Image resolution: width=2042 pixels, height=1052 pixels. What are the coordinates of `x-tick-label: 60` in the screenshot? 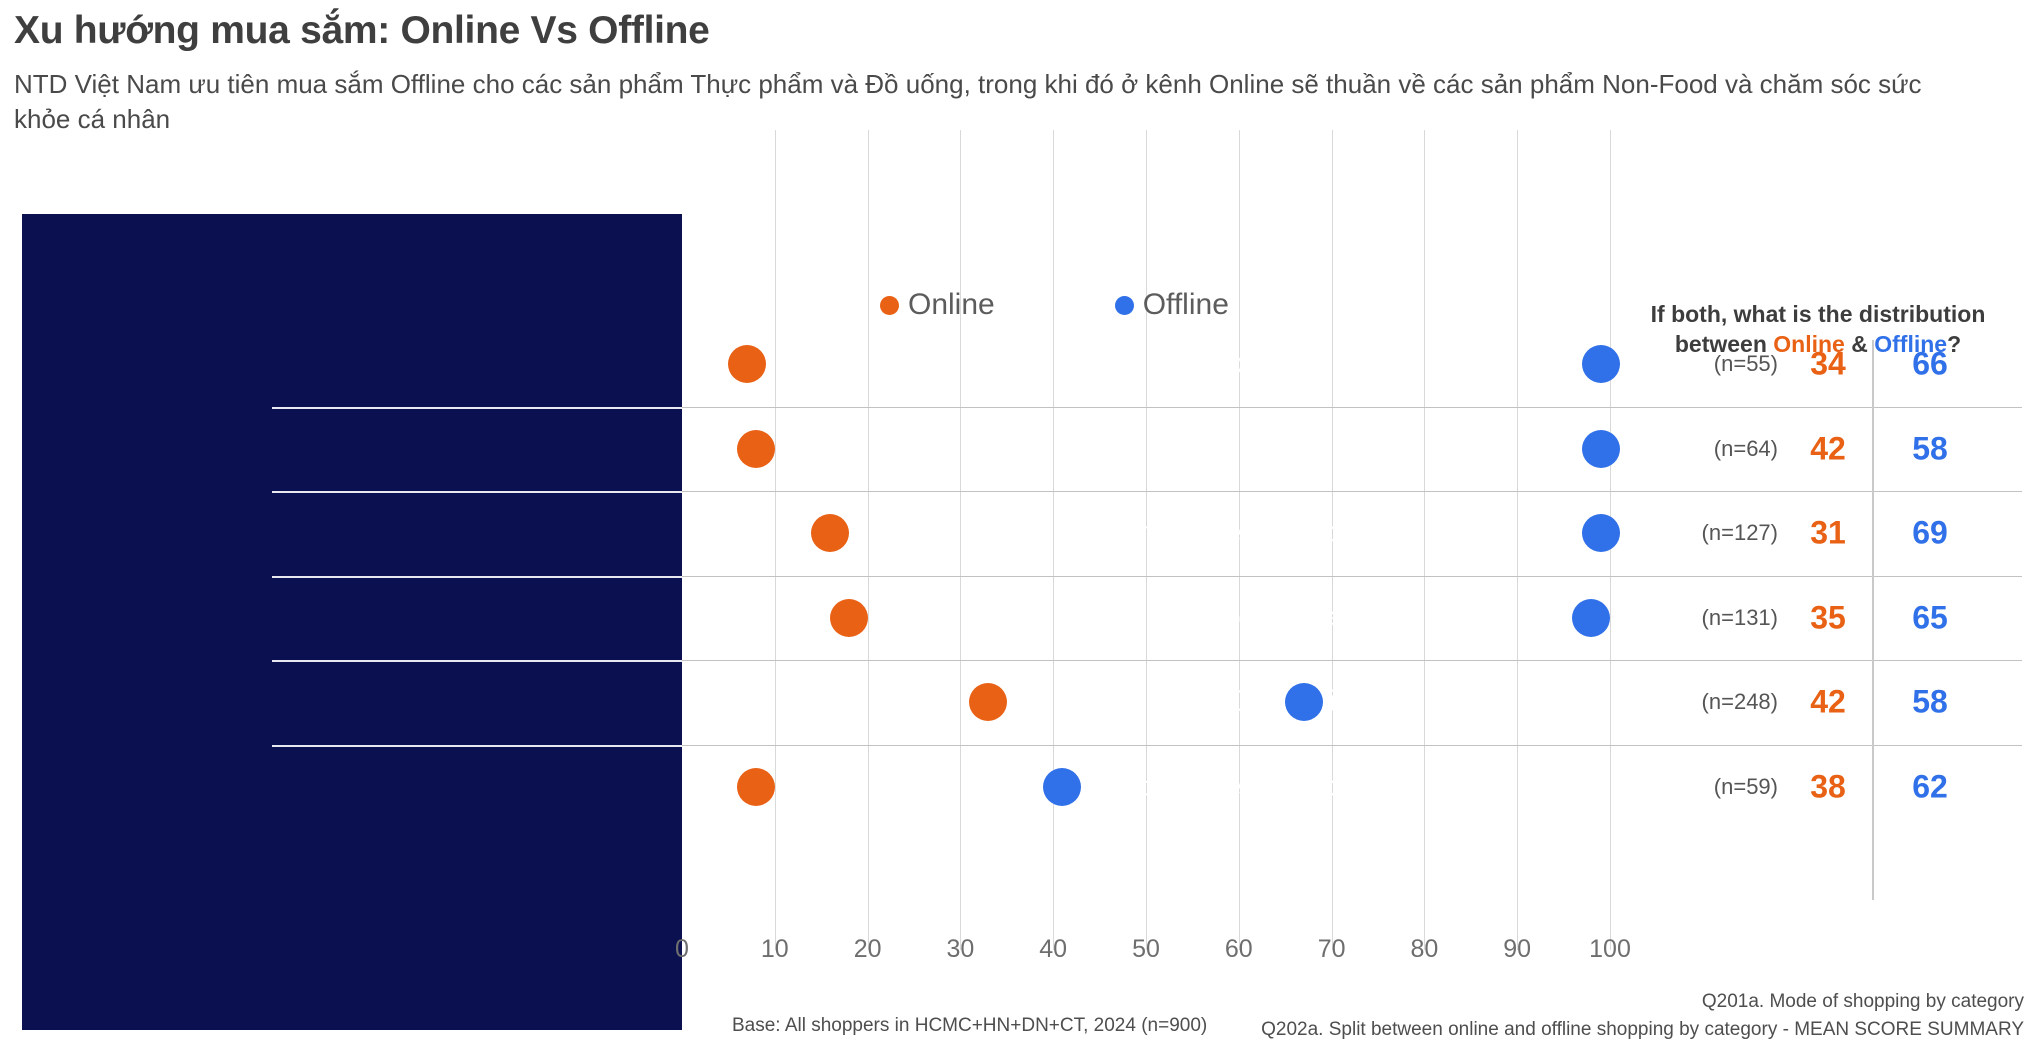 It's located at (1238, 949).